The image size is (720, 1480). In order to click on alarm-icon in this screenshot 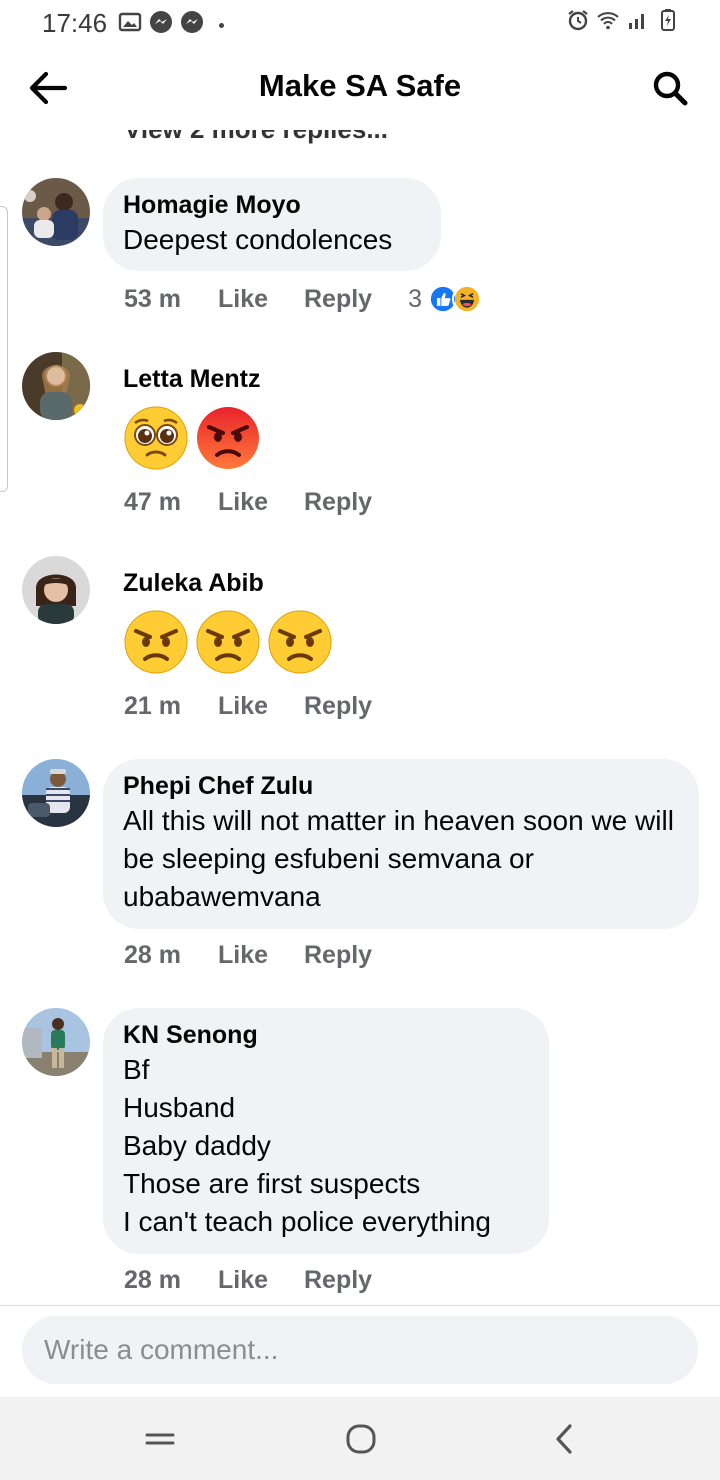, I will do `click(578, 20)`.